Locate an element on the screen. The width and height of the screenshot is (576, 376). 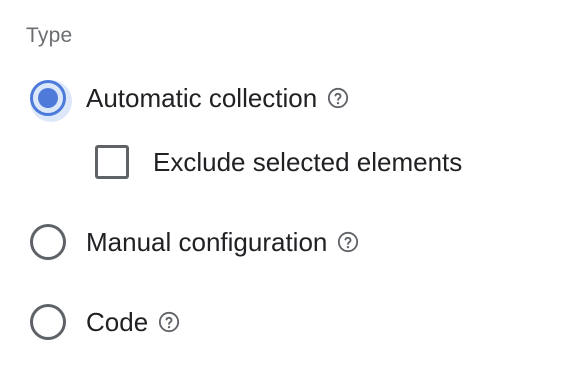
exclude-selected-elements-label: Exclude selected elements is located at coordinates (308, 161).